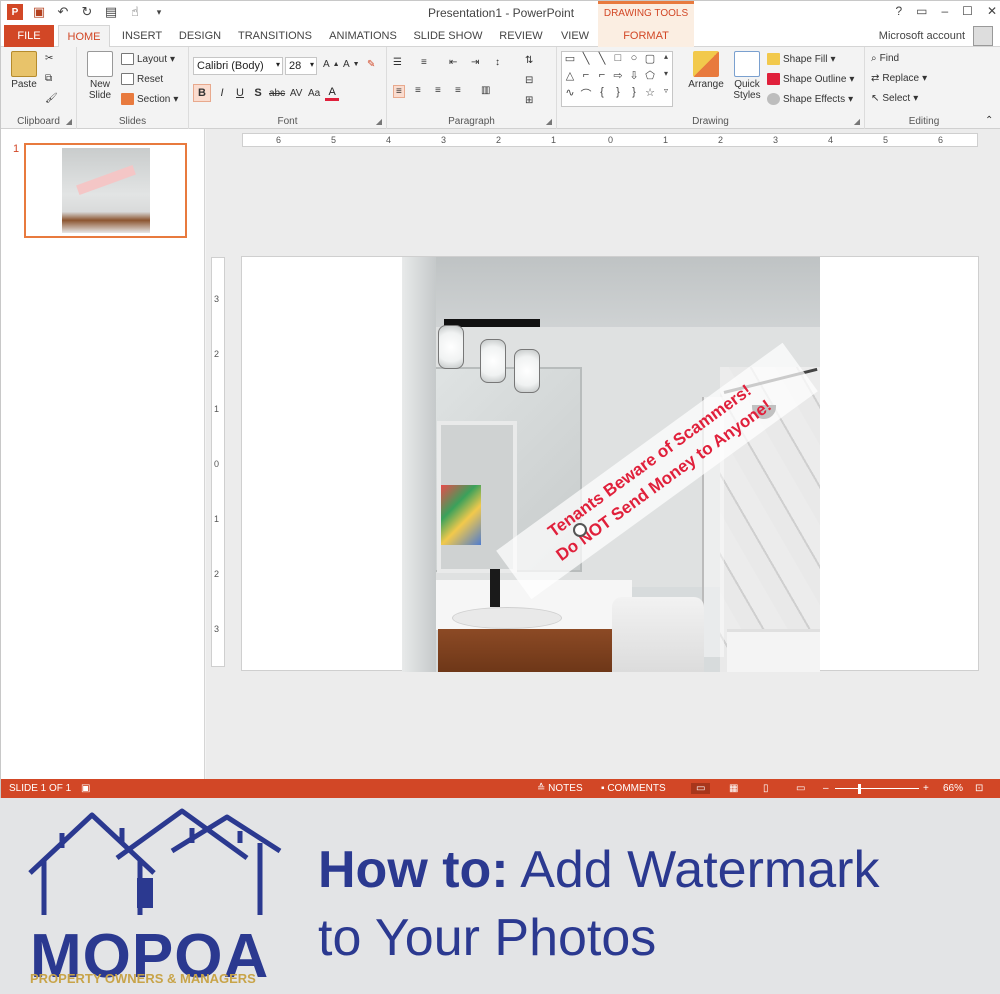 Image resolution: width=1000 pixels, height=994 pixels. Describe the element at coordinates (810, 99) in the screenshot. I see `shape-effects-button: Shape Effects ▾` at that location.